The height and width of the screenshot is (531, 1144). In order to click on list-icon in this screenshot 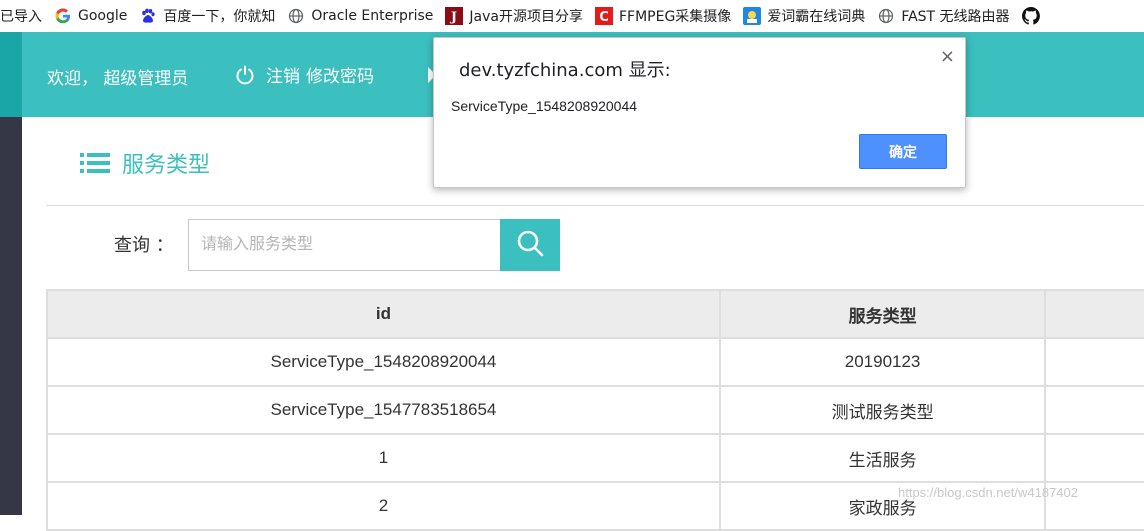, I will do `click(95, 163)`.